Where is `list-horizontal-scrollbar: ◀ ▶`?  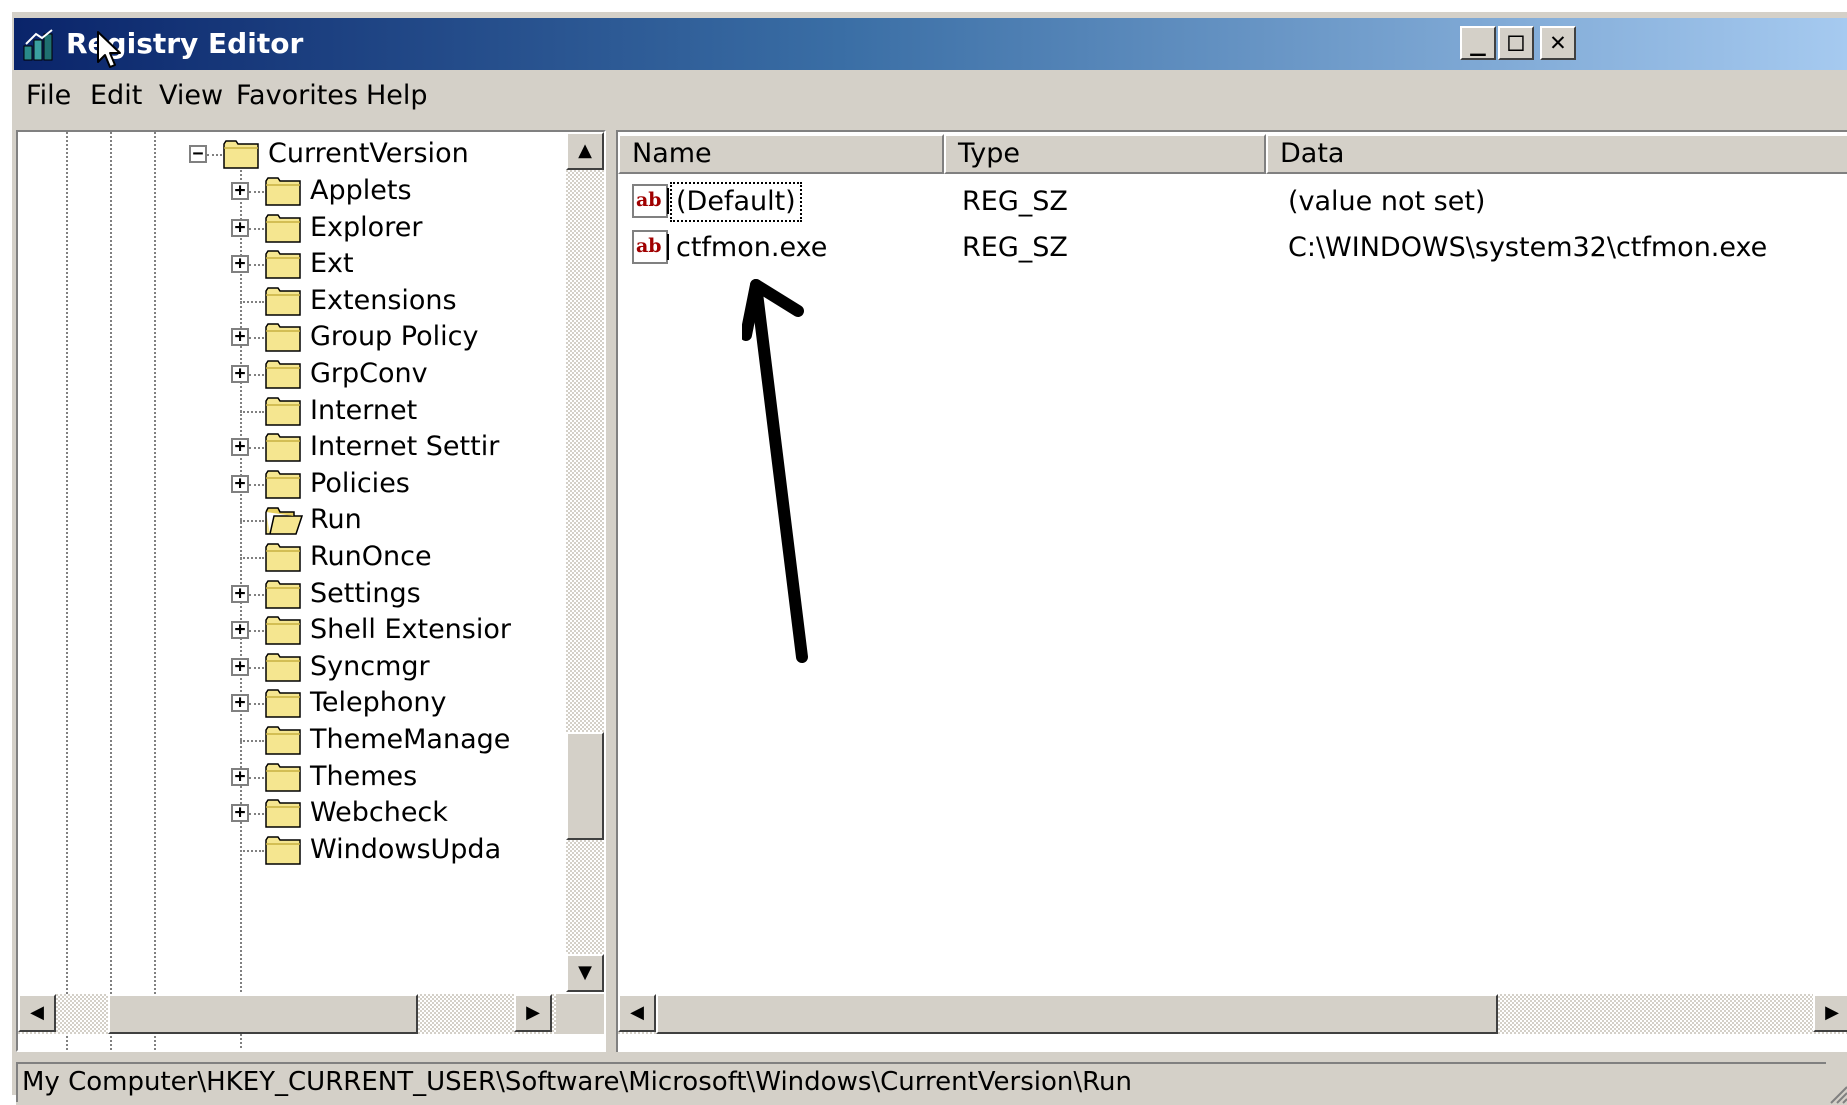
list-horizontal-scrollbar: ◀ ▶ is located at coordinates (1232, 1014).